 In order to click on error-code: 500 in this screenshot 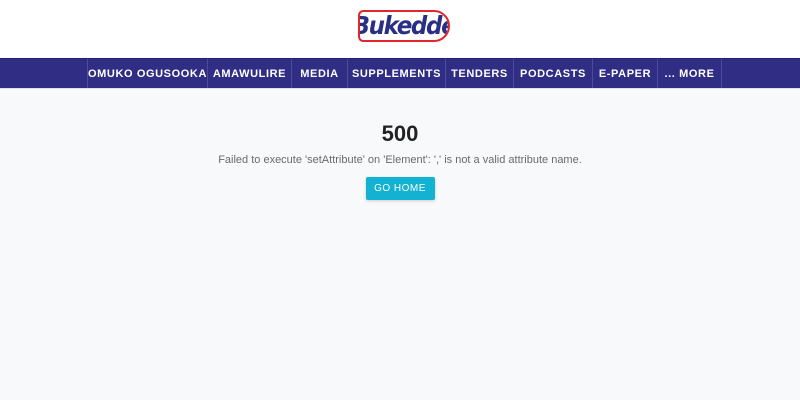, I will do `click(400, 133)`.